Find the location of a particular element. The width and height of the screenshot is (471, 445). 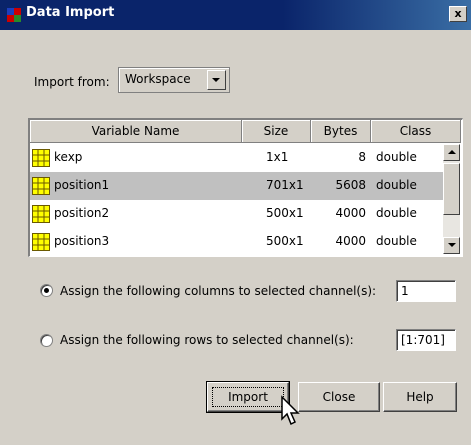

help-button: Help is located at coordinates (420, 397).